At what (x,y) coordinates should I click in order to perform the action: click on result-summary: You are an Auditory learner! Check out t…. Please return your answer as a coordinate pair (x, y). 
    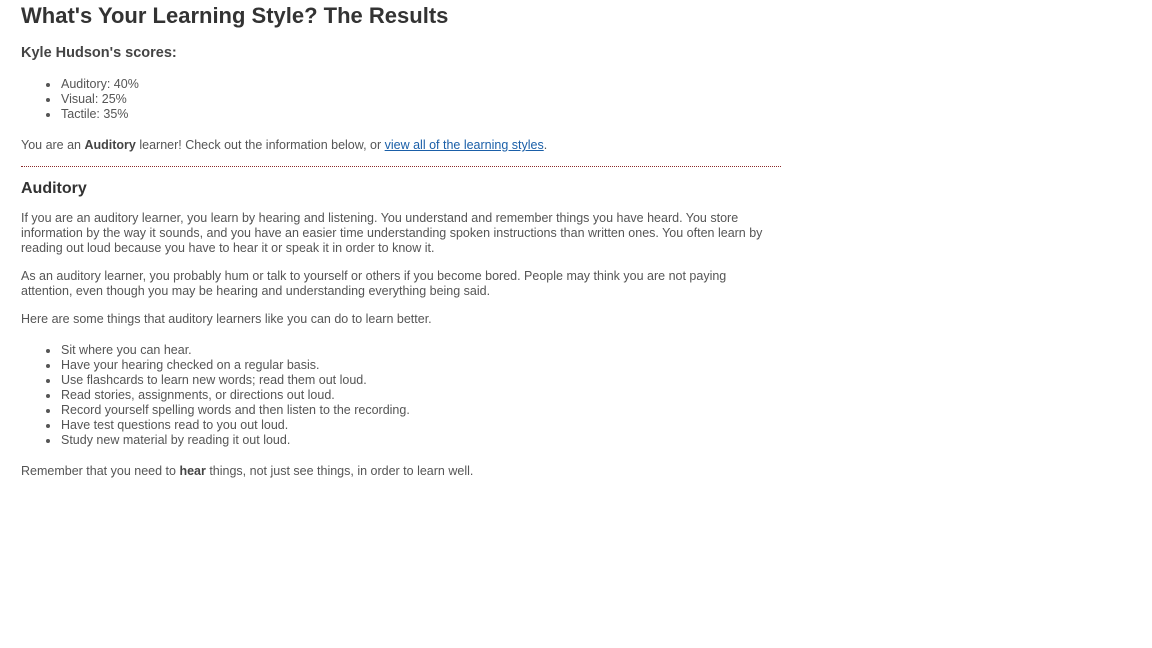
    Looking at the image, I should click on (284, 145).